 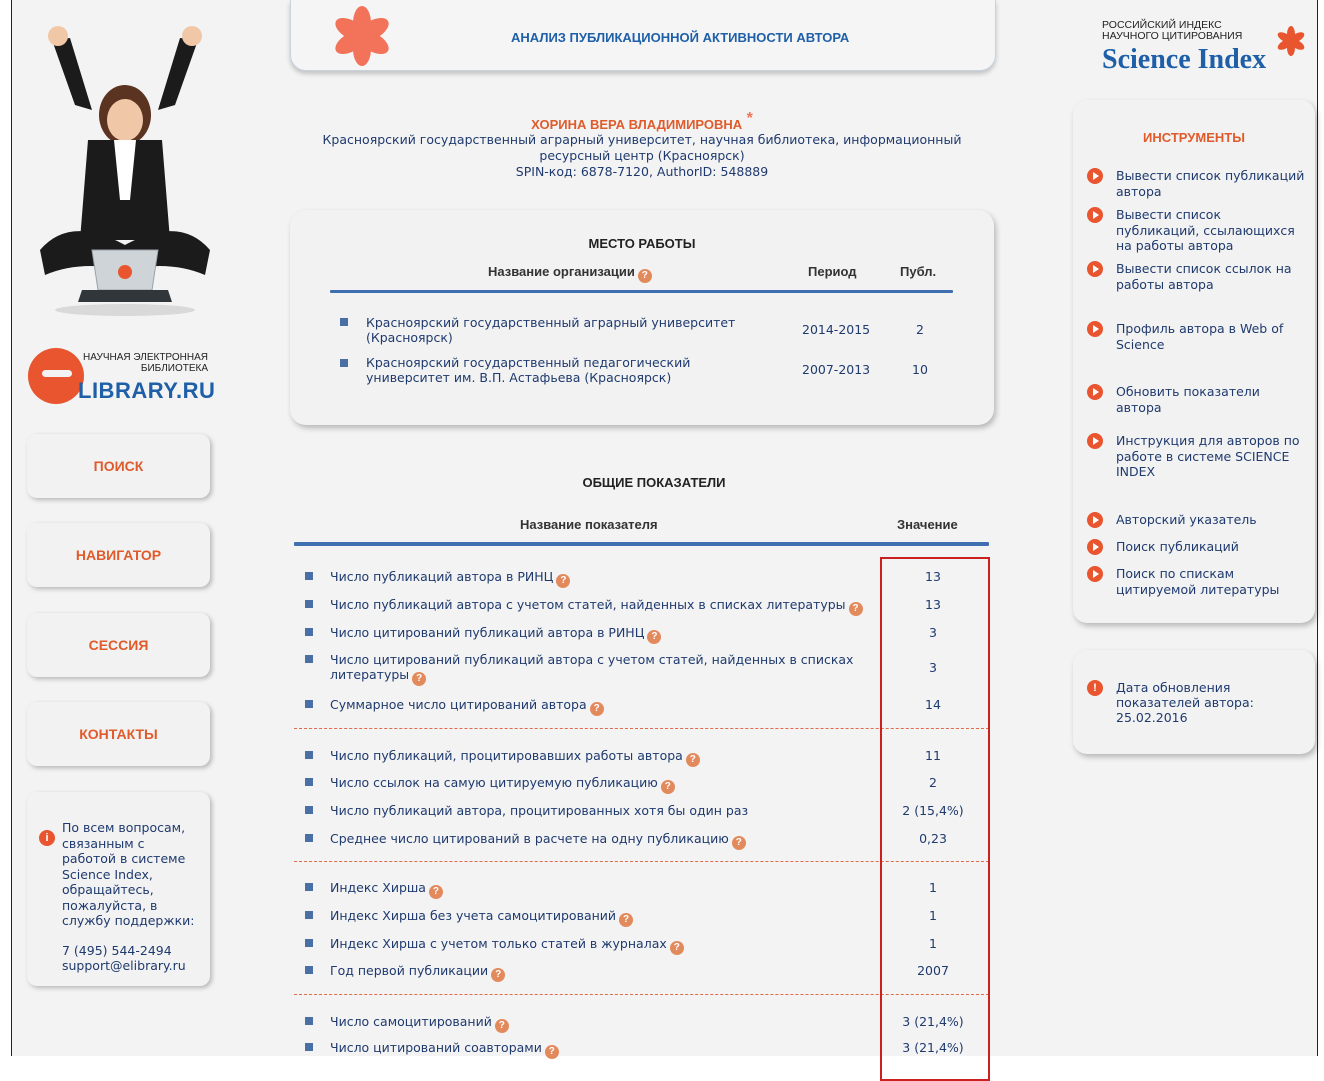 I want to click on tool-link-search-publications: Поиск публикаций, so click(x=1211, y=547).